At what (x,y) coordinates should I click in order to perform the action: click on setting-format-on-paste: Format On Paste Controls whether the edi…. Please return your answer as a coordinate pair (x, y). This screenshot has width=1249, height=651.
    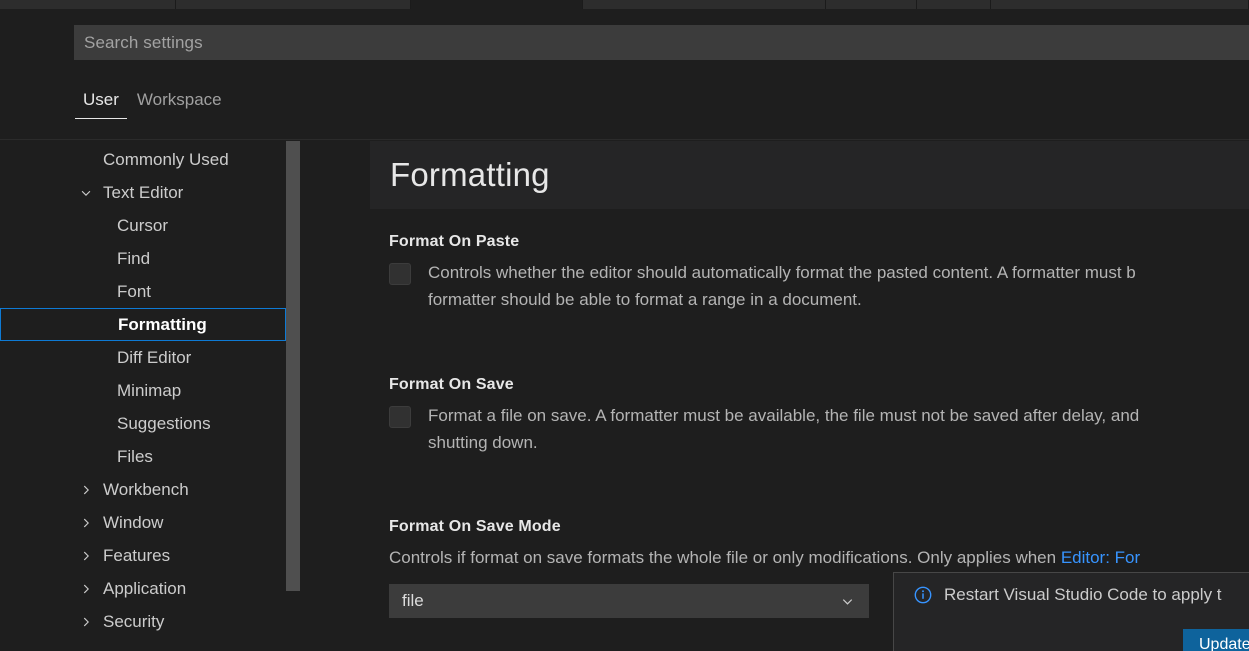
    Looking at the image, I should click on (819, 273).